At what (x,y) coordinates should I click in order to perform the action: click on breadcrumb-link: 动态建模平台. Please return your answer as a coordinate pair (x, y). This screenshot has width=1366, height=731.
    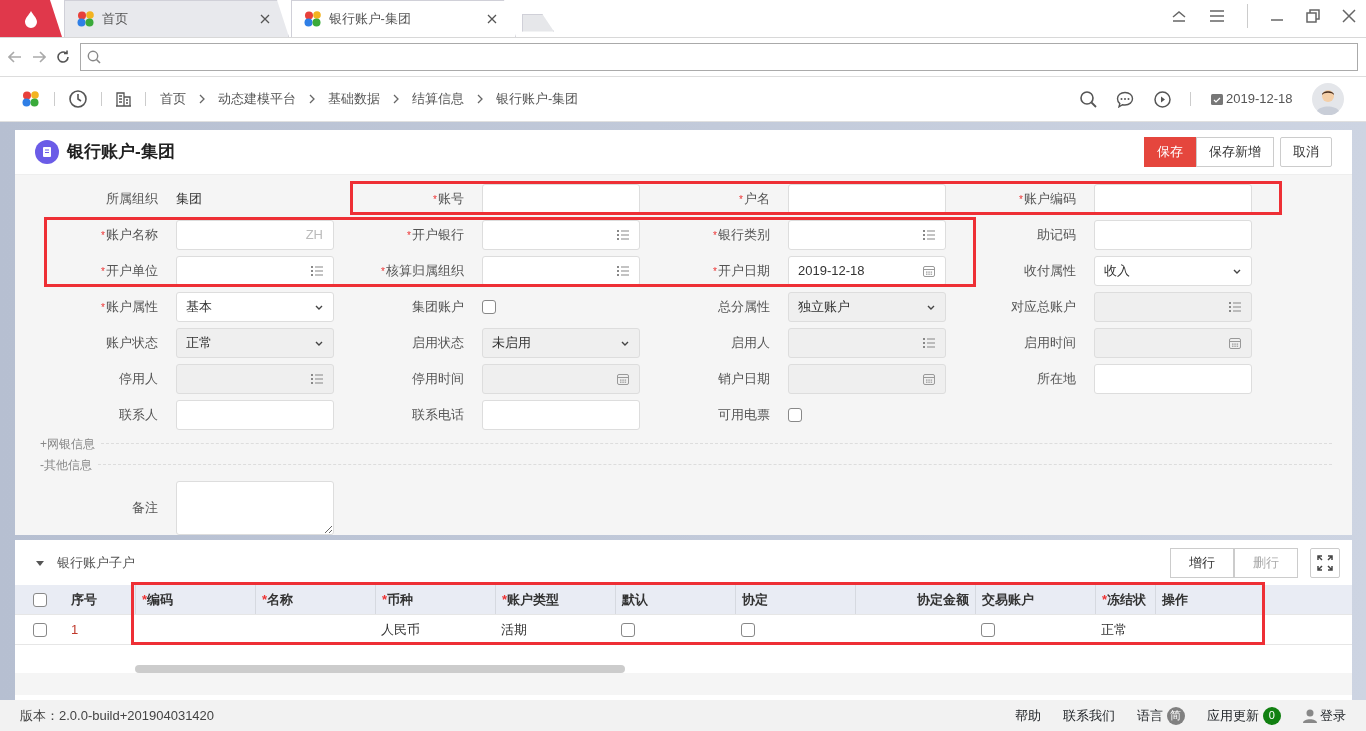
    Looking at the image, I should click on (257, 99).